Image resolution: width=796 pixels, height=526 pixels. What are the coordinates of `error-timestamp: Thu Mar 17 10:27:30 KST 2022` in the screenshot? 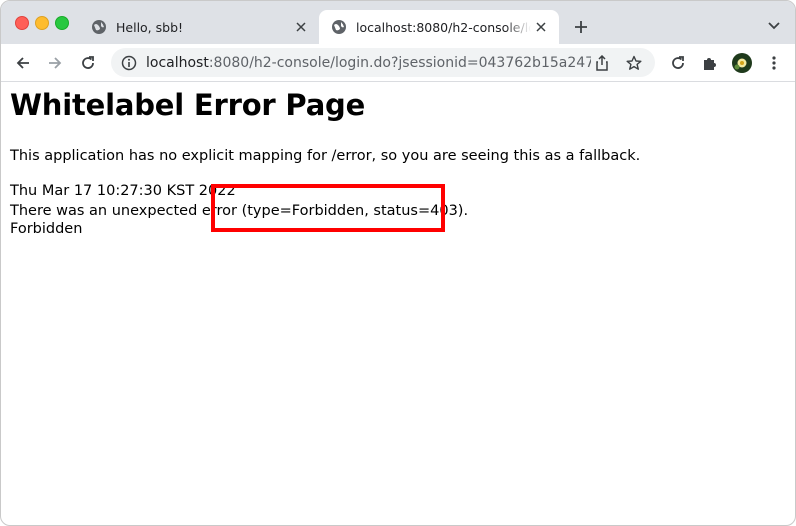 It's located at (123, 191).